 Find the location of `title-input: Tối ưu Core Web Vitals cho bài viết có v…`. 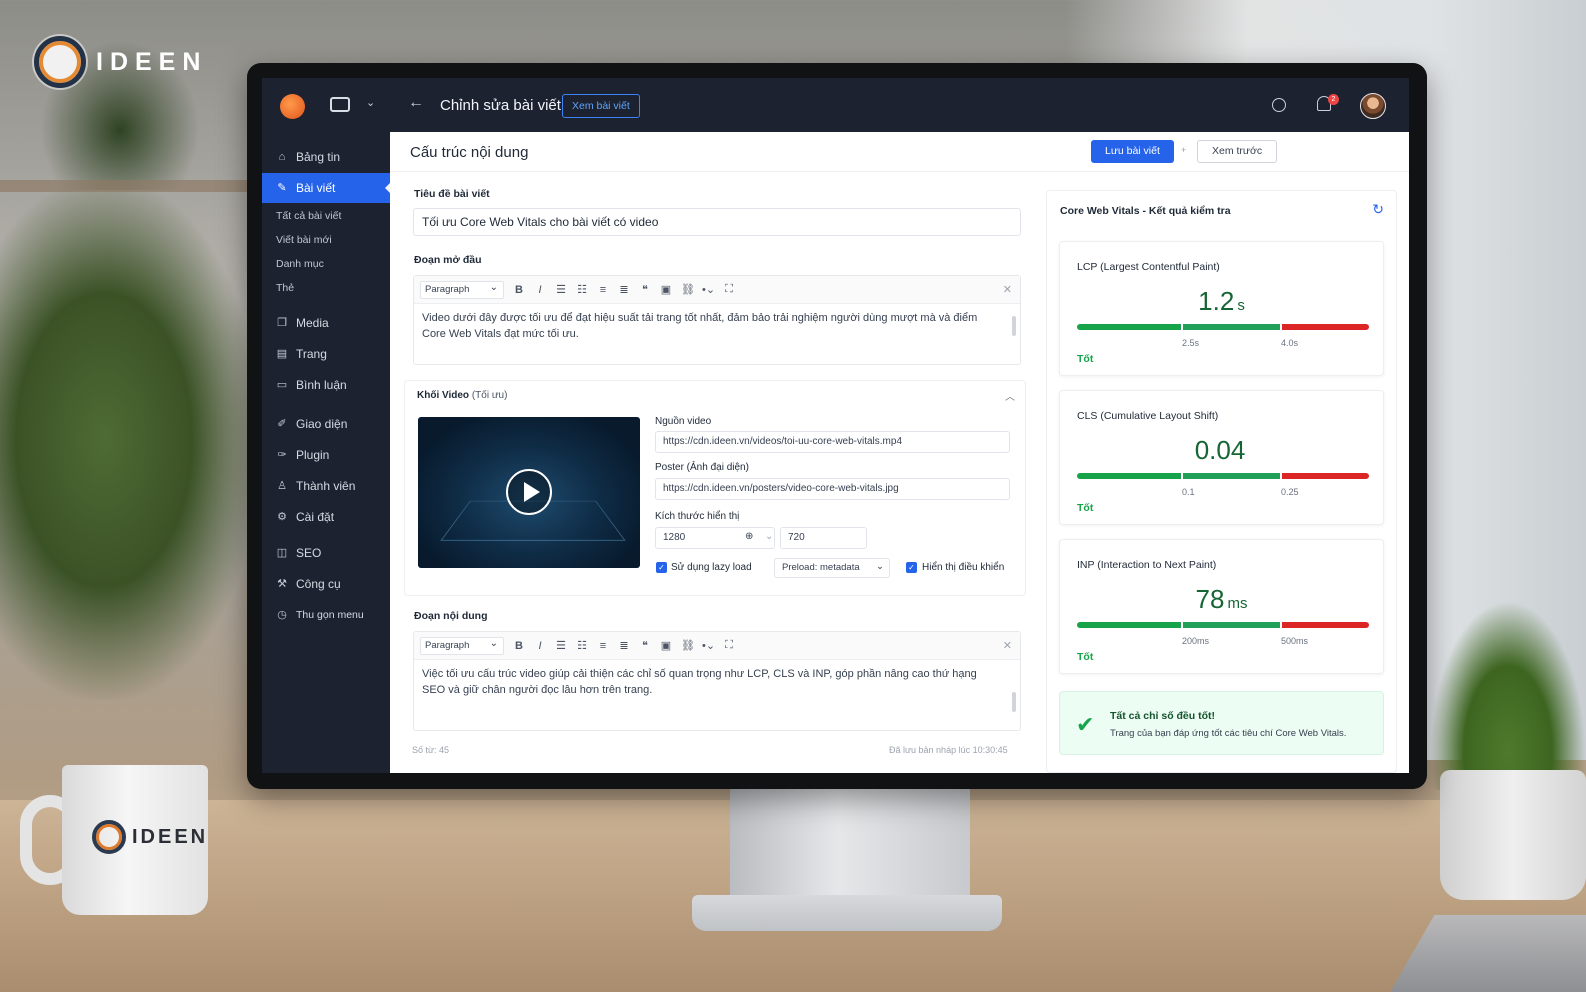

title-input: Tối ưu Core Web Vitals cho bài viết có v… is located at coordinates (717, 222).